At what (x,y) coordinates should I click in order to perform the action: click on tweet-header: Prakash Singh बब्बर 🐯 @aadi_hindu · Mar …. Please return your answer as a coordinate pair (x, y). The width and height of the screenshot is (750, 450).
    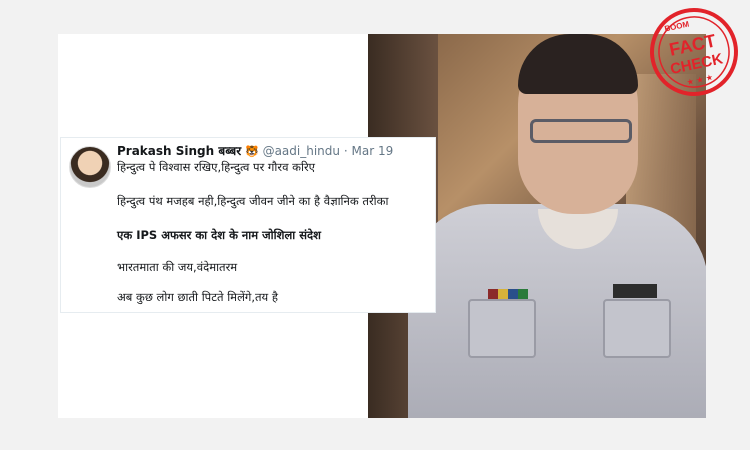
    Looking at the image, I should click on (274, 151).